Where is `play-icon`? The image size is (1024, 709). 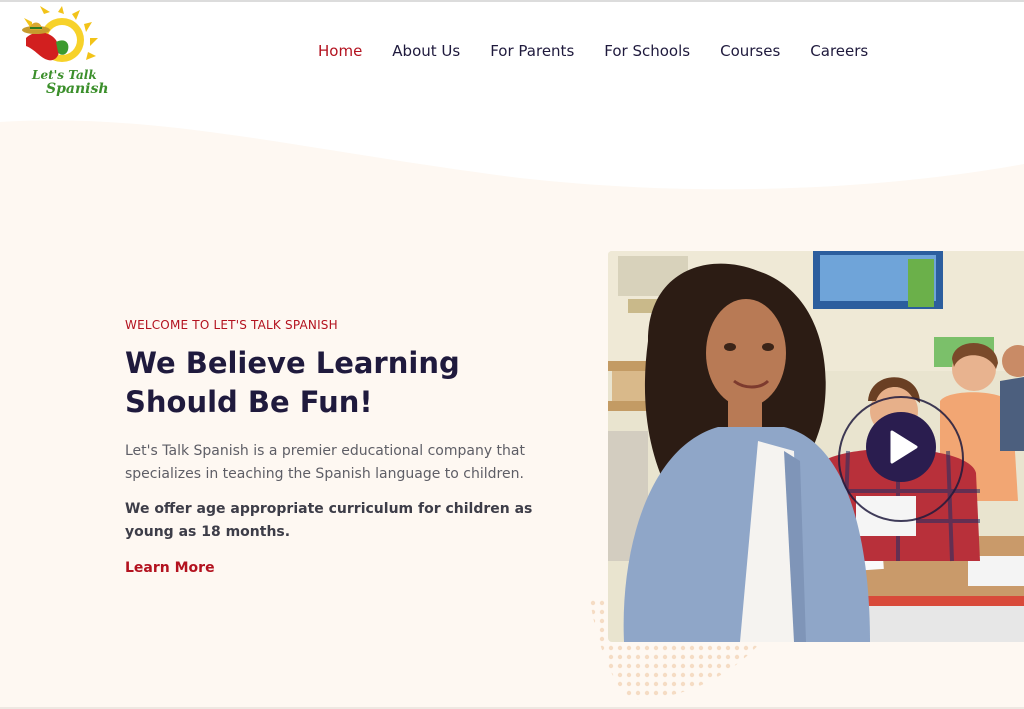 play-icon is located at coordinates (904, 447).